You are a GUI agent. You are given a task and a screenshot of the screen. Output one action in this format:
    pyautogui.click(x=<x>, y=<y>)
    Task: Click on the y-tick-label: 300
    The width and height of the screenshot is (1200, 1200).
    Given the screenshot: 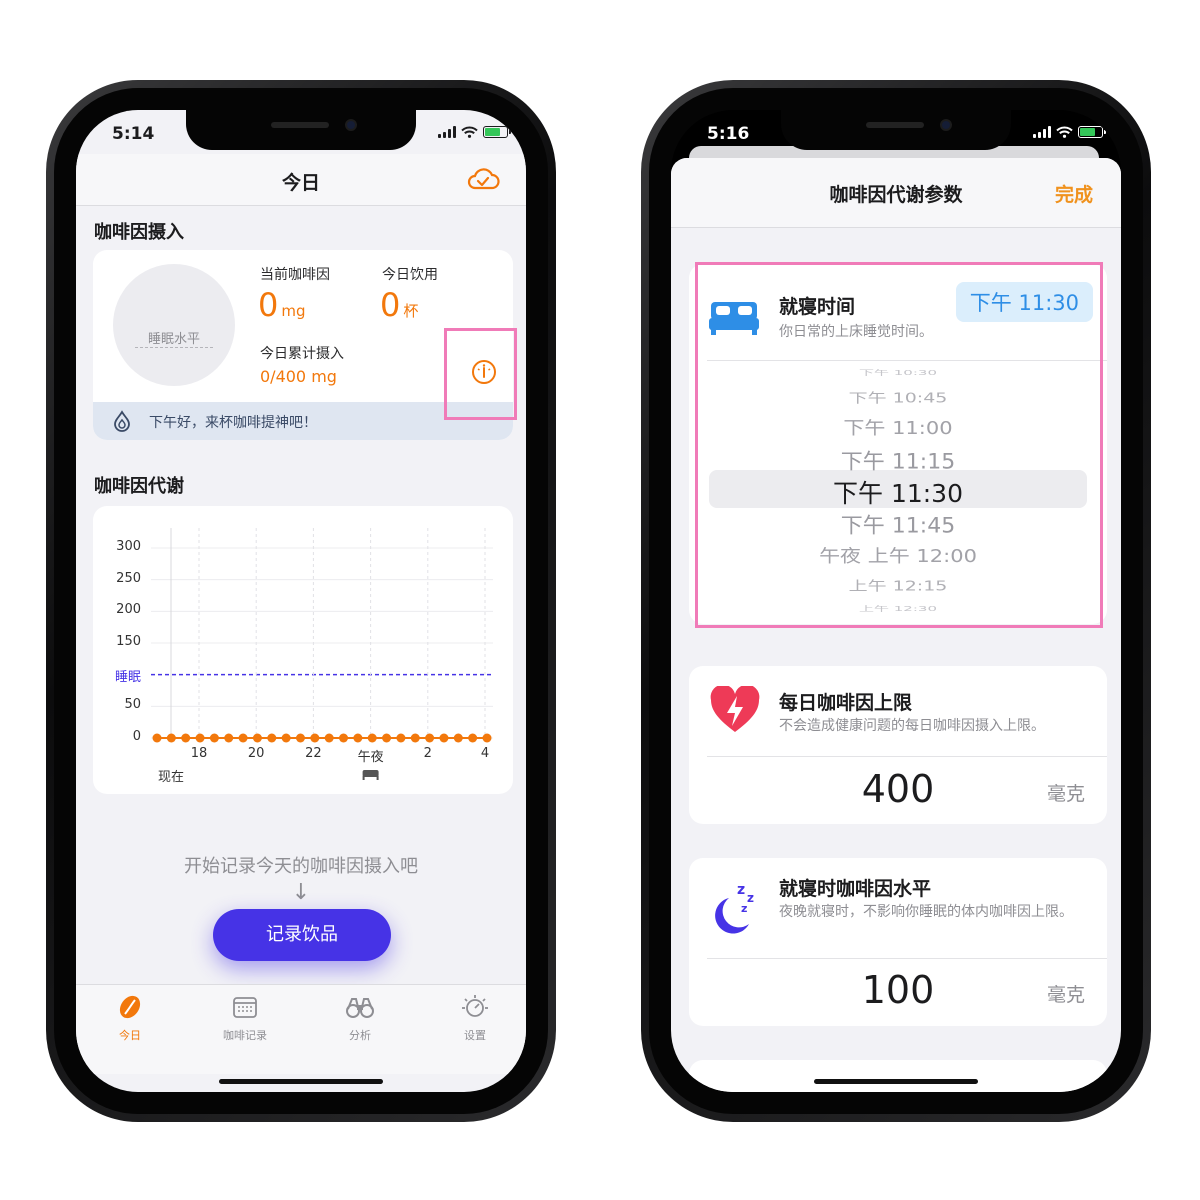 What is the action you would take?
    pyautogui.click(x=128, y=546)
    